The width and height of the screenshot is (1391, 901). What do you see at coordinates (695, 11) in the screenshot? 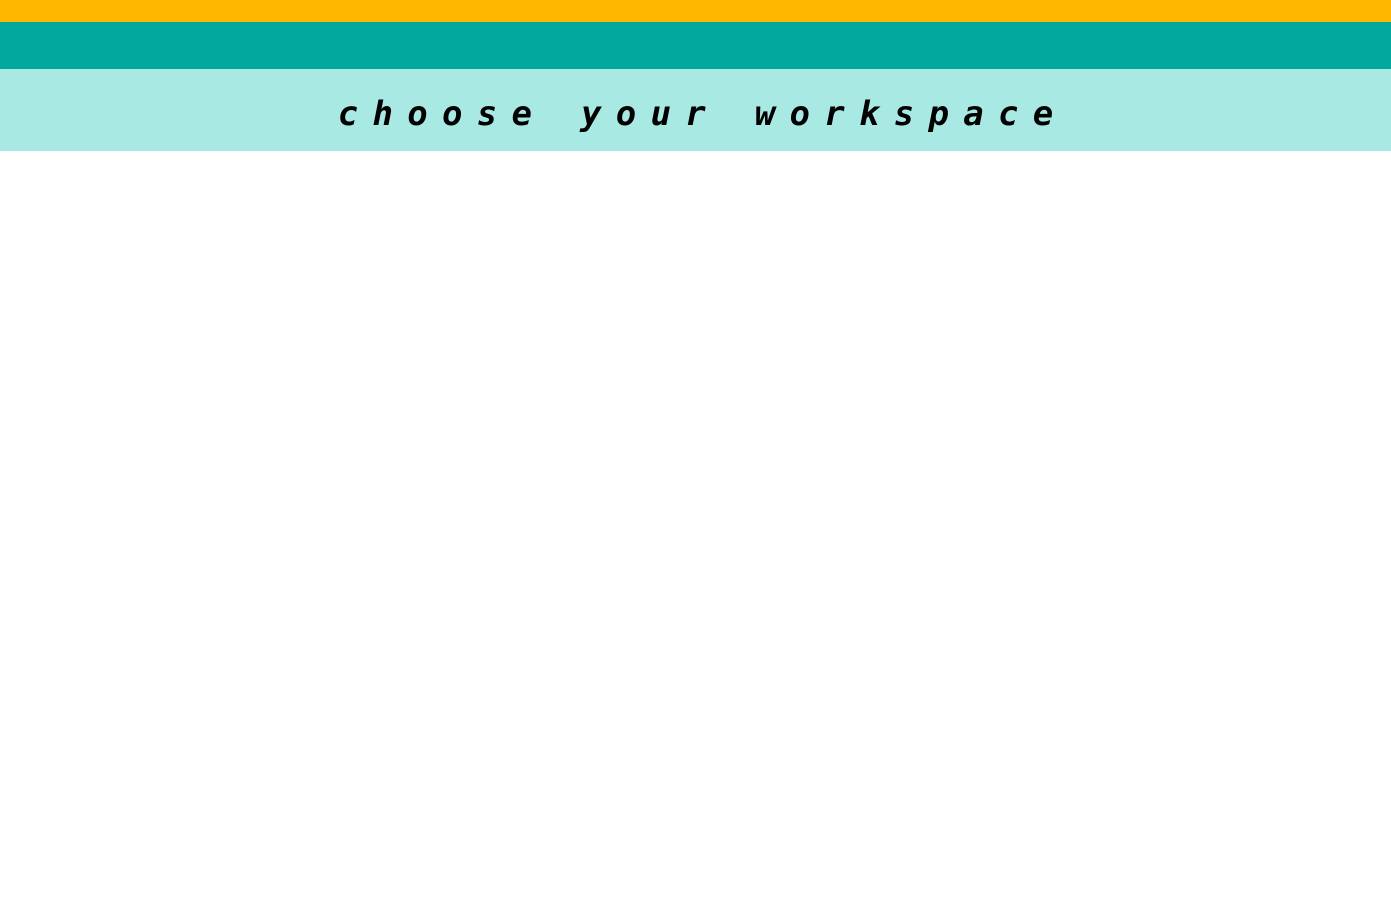
I see `top-accent-bar` at bounding box center [695, 11].